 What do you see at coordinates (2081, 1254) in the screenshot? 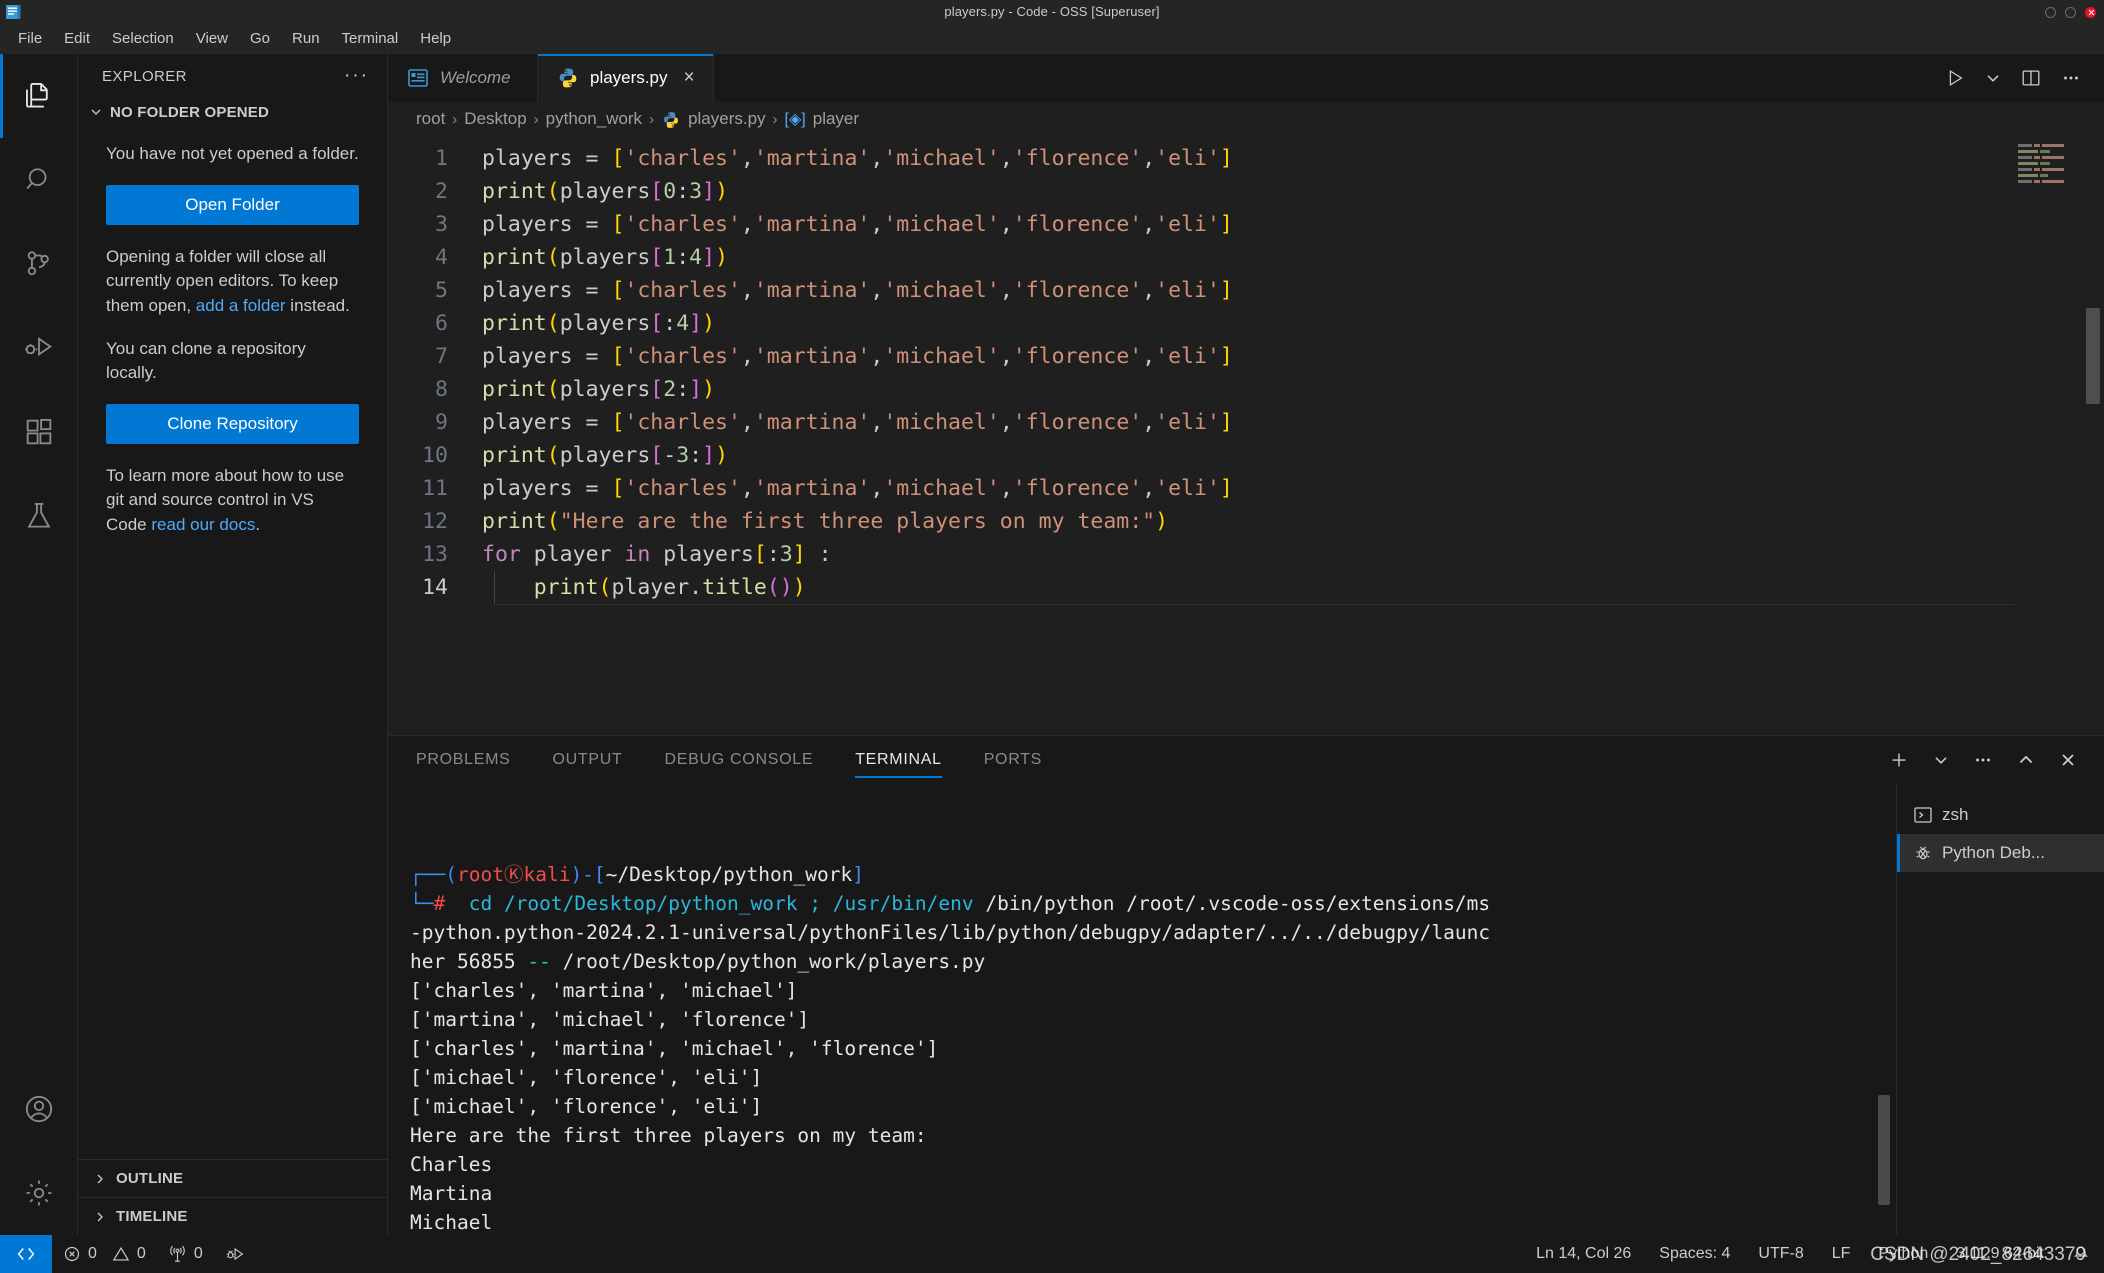
I see `bell-icon` at bounding box center [2081, 1254].